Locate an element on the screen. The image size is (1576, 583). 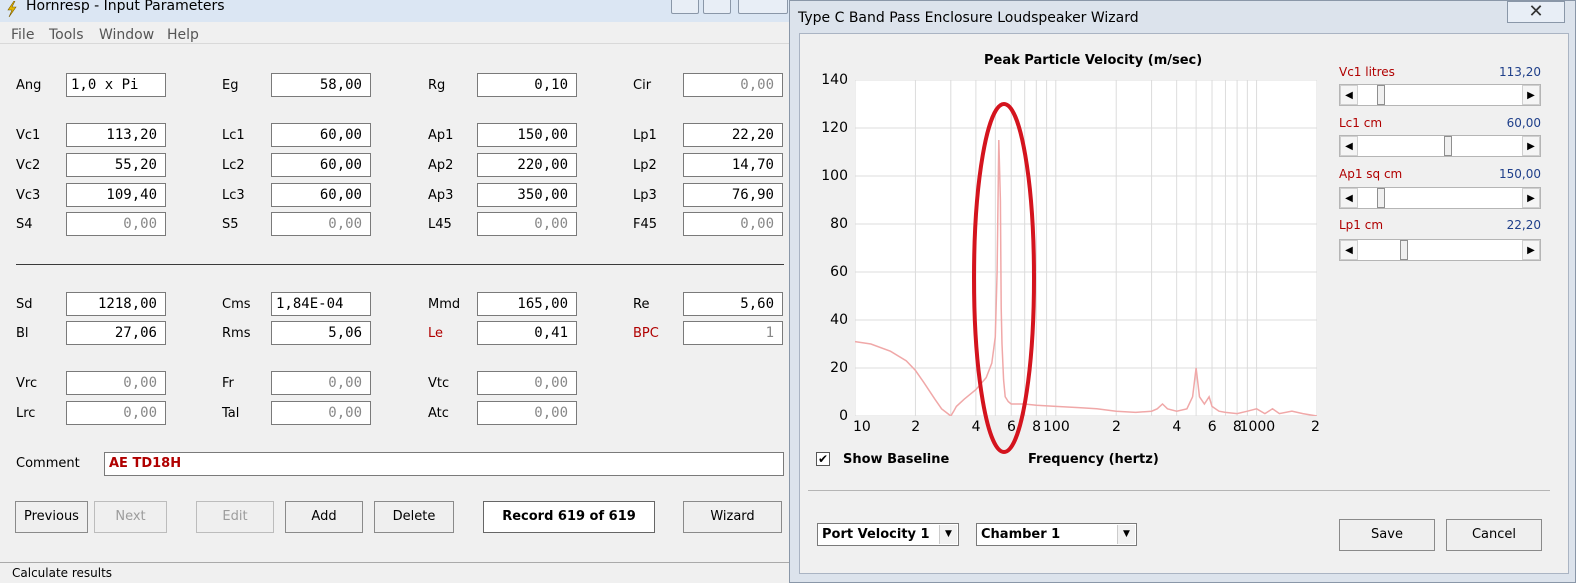
param-label: Vc1 is located at coordinates (28, 135).